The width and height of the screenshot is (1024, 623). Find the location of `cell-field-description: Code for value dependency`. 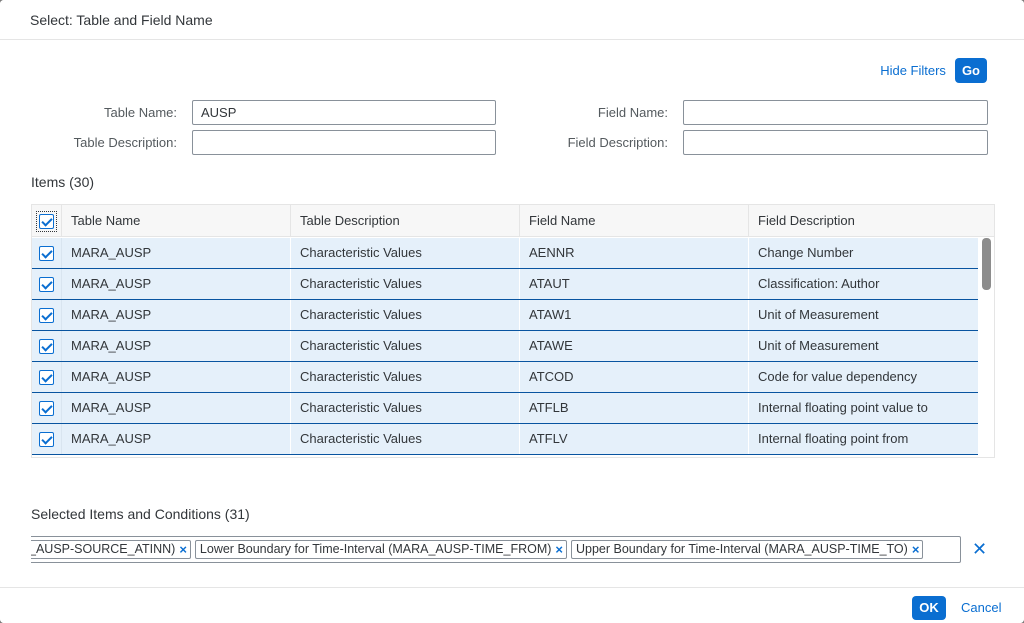

cell-field-description: Code for value dependency is located at coordinates (838, 376).